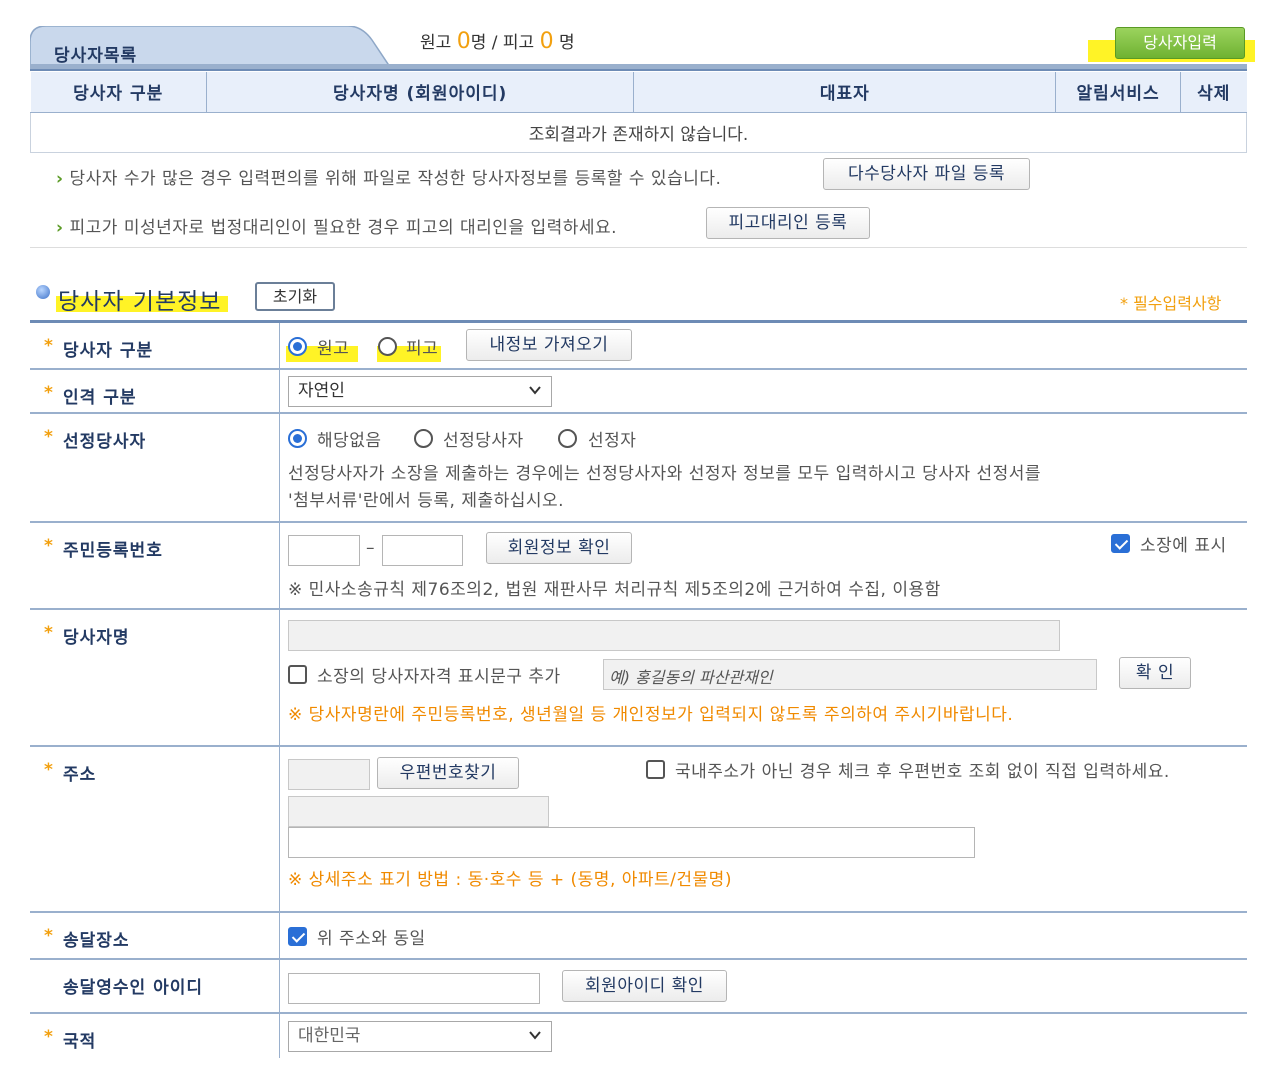 The width and height of the screenshot is (1280, 1081). I want to click on same-address-label: 위 주소와 동일, so click(371, 939).